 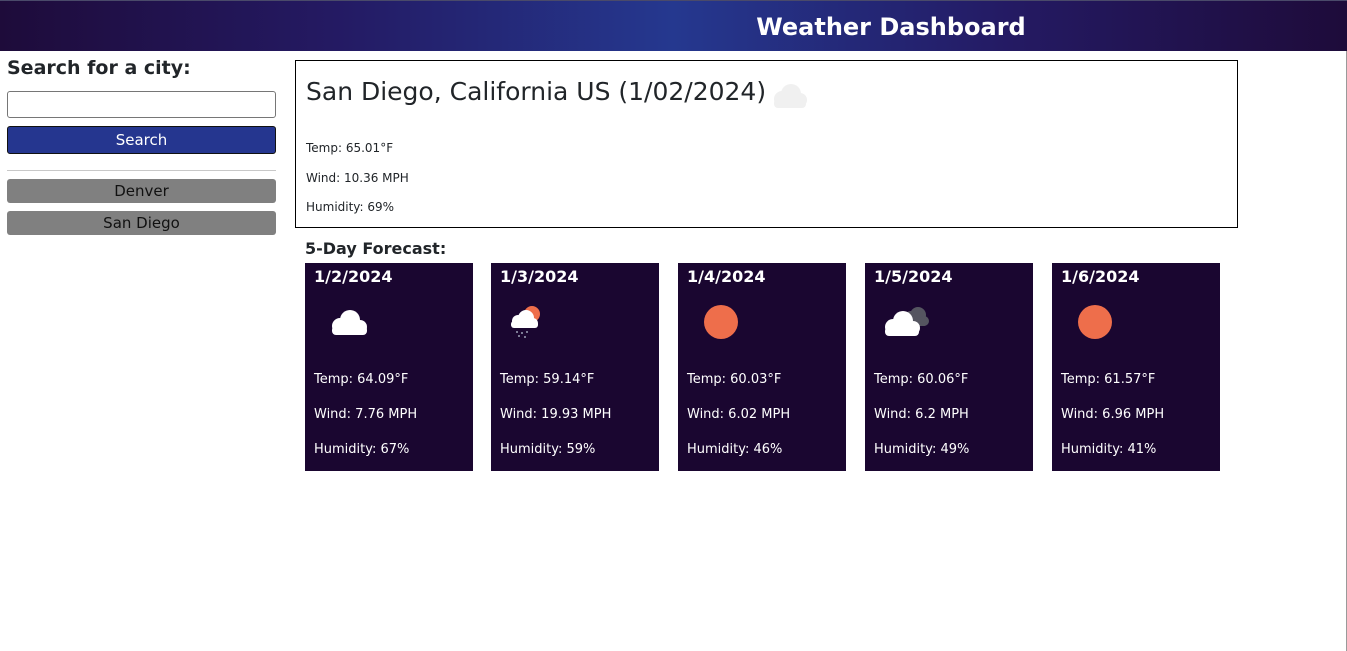 What do you see at coordinates (353, 276) in the screenshot?
I see `forecast-date: 1/2/2024` at bounding box center [353, 276].